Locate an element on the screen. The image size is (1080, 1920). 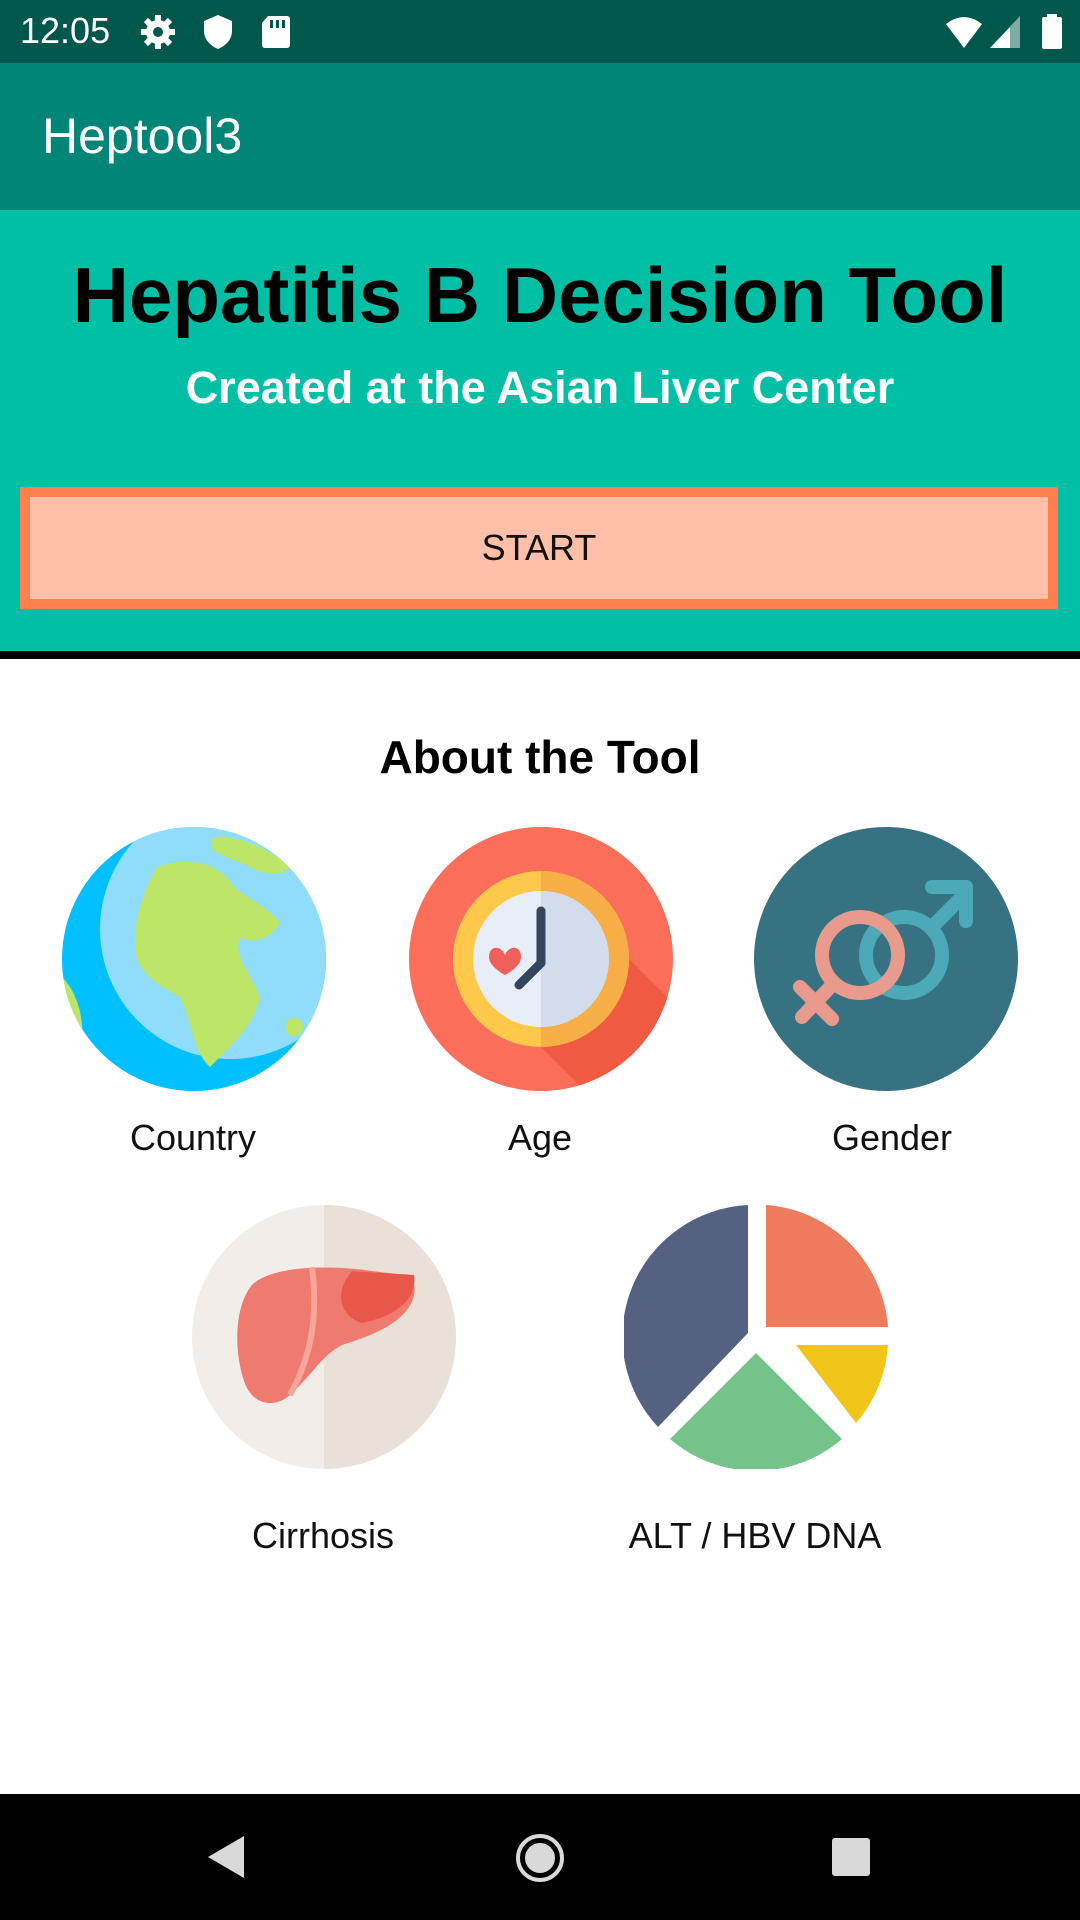
globe-icon is located at coordinates (194, 959).